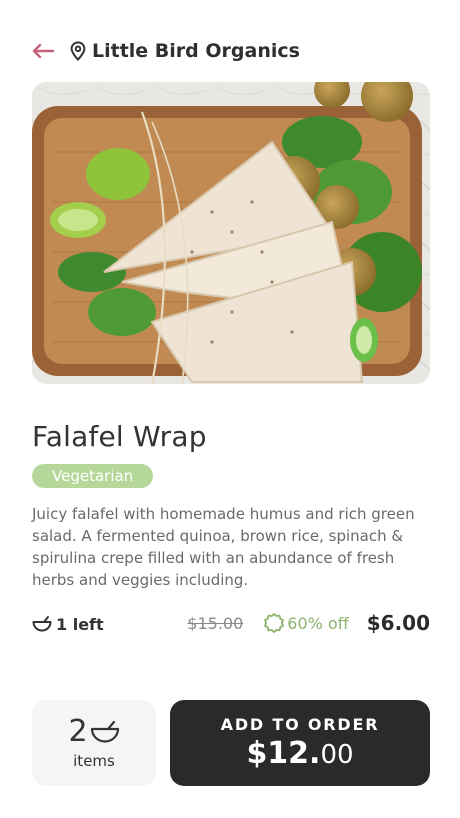 The image size is (460, 818). Describe the element at coordinates (300, 724) in the screenshot. I see `add-to-order-label: ADD TO ORDER` at that location.